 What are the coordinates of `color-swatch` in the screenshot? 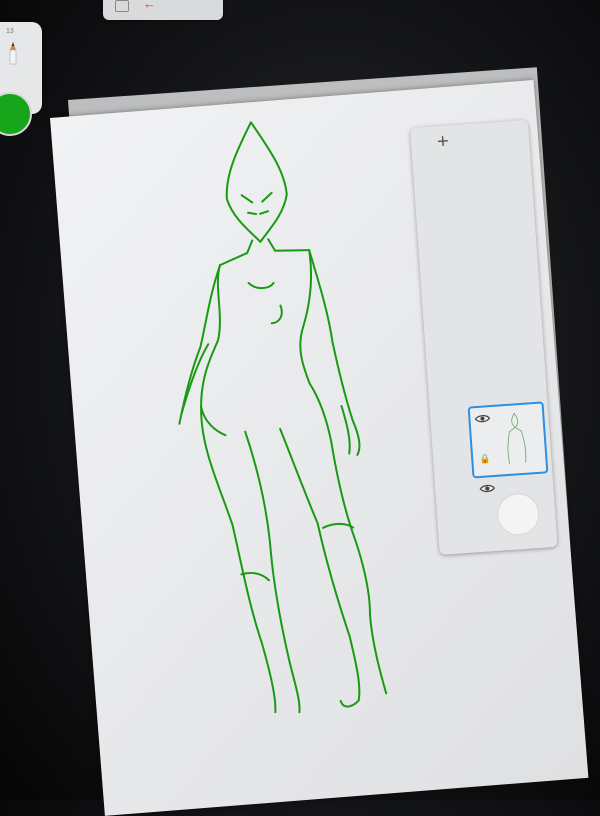 It's located at (16, 114).